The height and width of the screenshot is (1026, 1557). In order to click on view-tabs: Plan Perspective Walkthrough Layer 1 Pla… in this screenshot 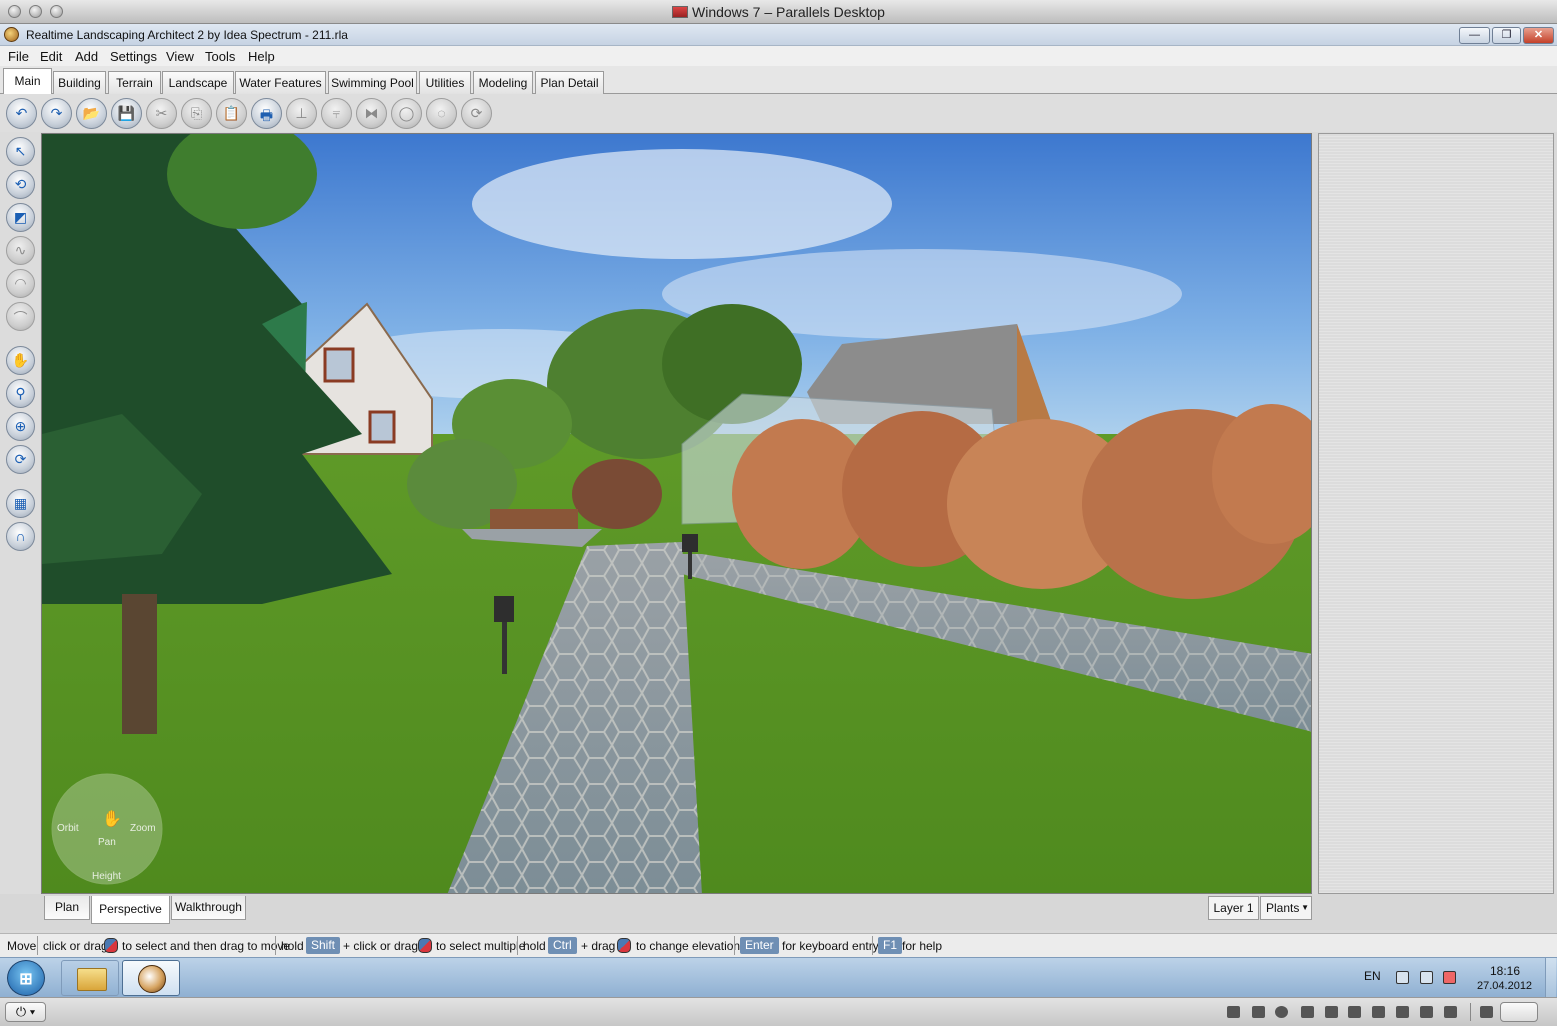, I will do `click(778, 912)`.